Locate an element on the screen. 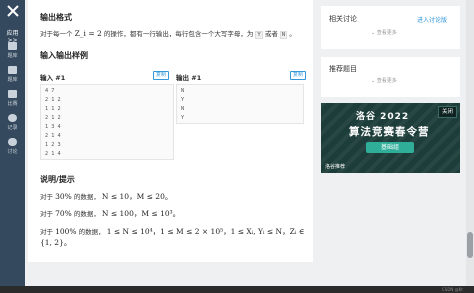 This screenshot has height=293, width=474. discussions-more-link: ⌄ 查看更多 is located at coordinates (384, 32).